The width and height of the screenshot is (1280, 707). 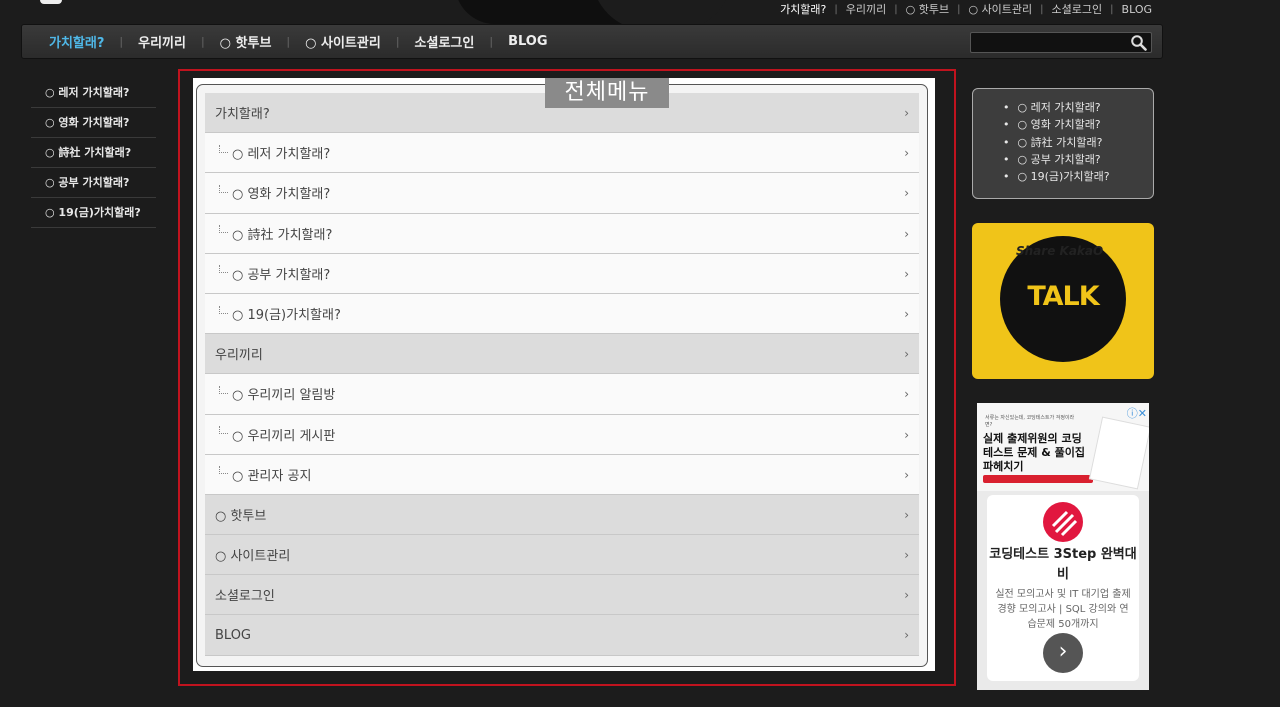 I want to click on menu-subitem-row: ○ 영화 가치할래? ›, so click(x=562, y=193).